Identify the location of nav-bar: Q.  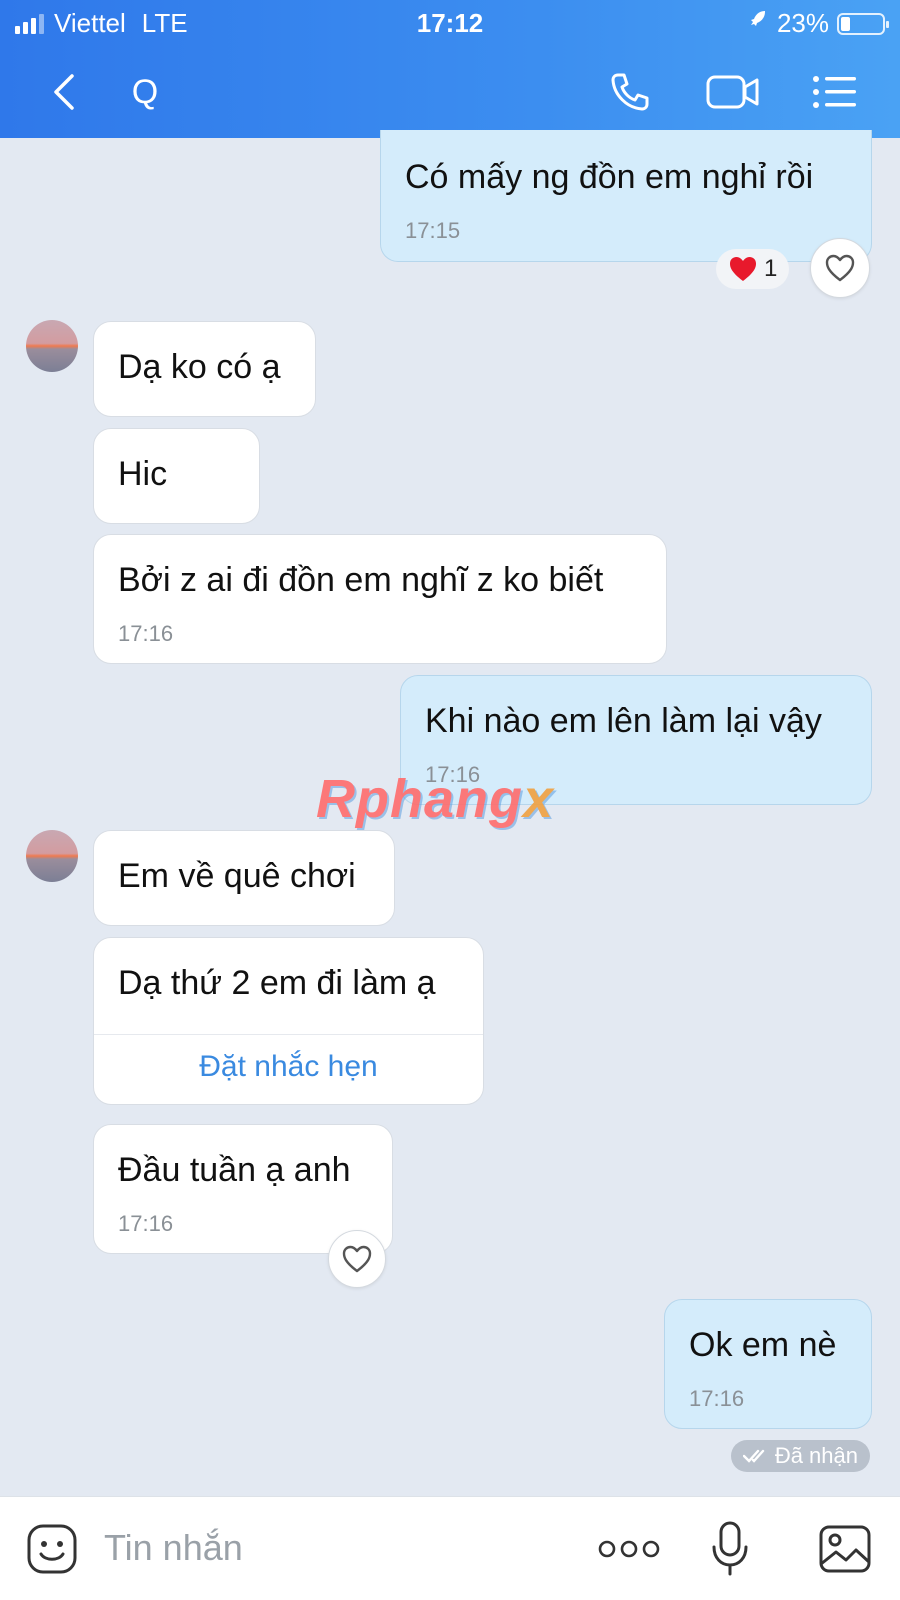
(450, 92).